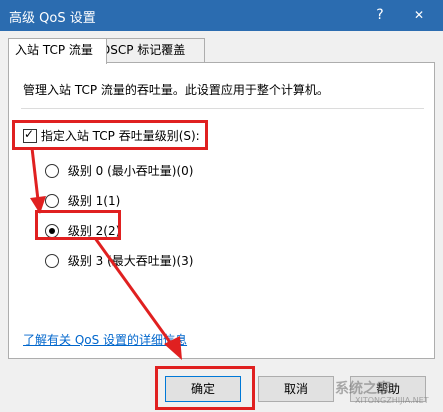  Describe the element at coordinates (57, 51) in the screenshot. I see `tab-inbound-tcp: 入站 TCP 流量` at that location.